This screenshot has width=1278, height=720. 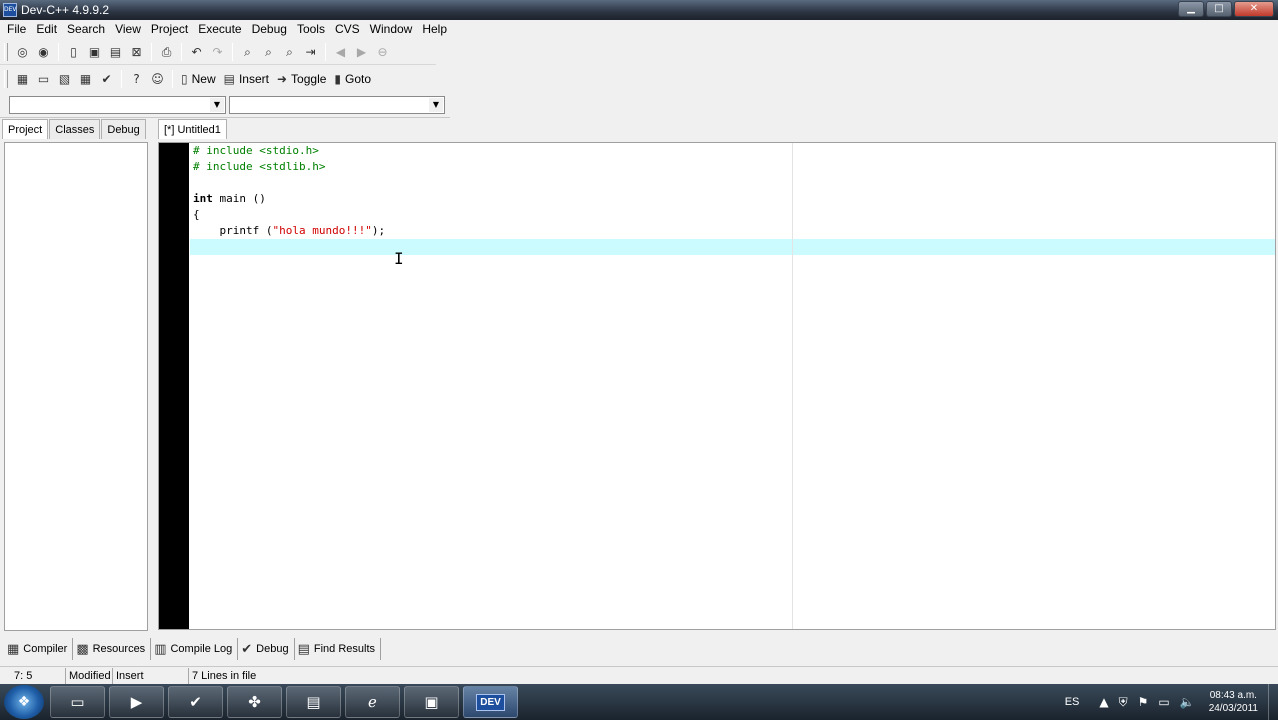 I want to click on tab-debug: Debug, so click(x=123, y=129).